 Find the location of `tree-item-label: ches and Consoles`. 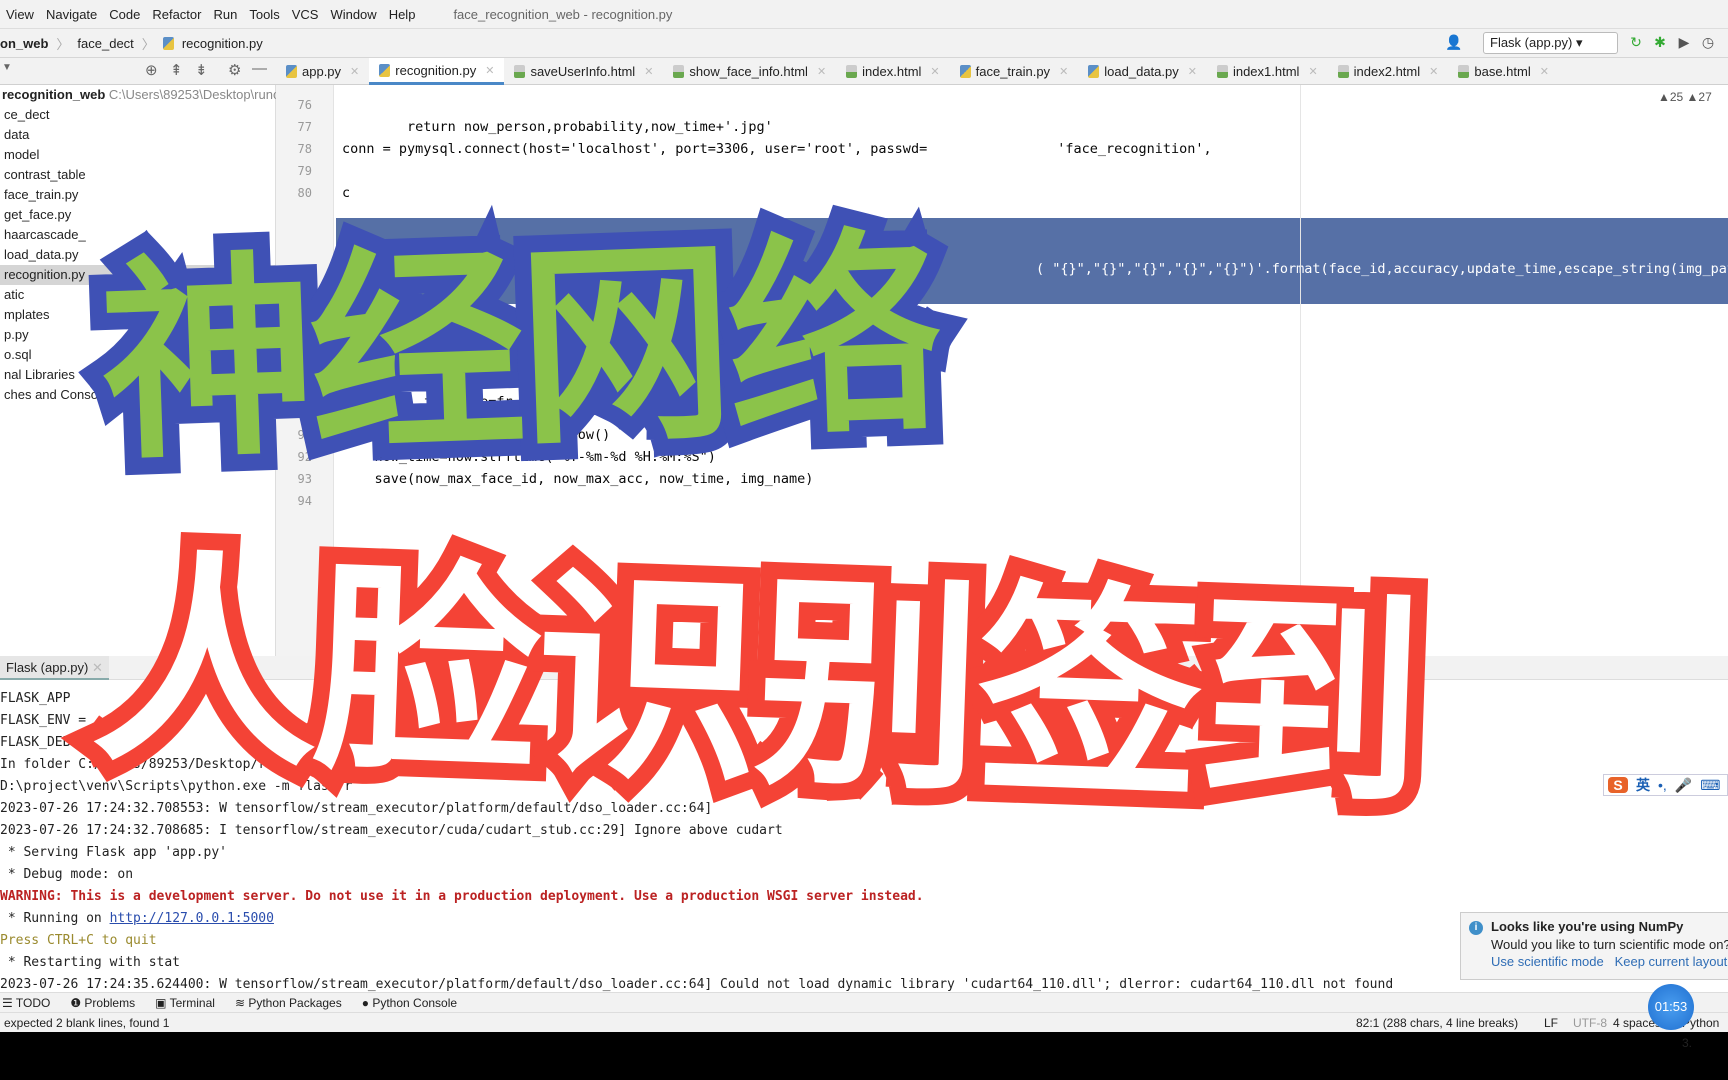

tree-item-label: ches and Consoles is located at coordinates (59, 394).